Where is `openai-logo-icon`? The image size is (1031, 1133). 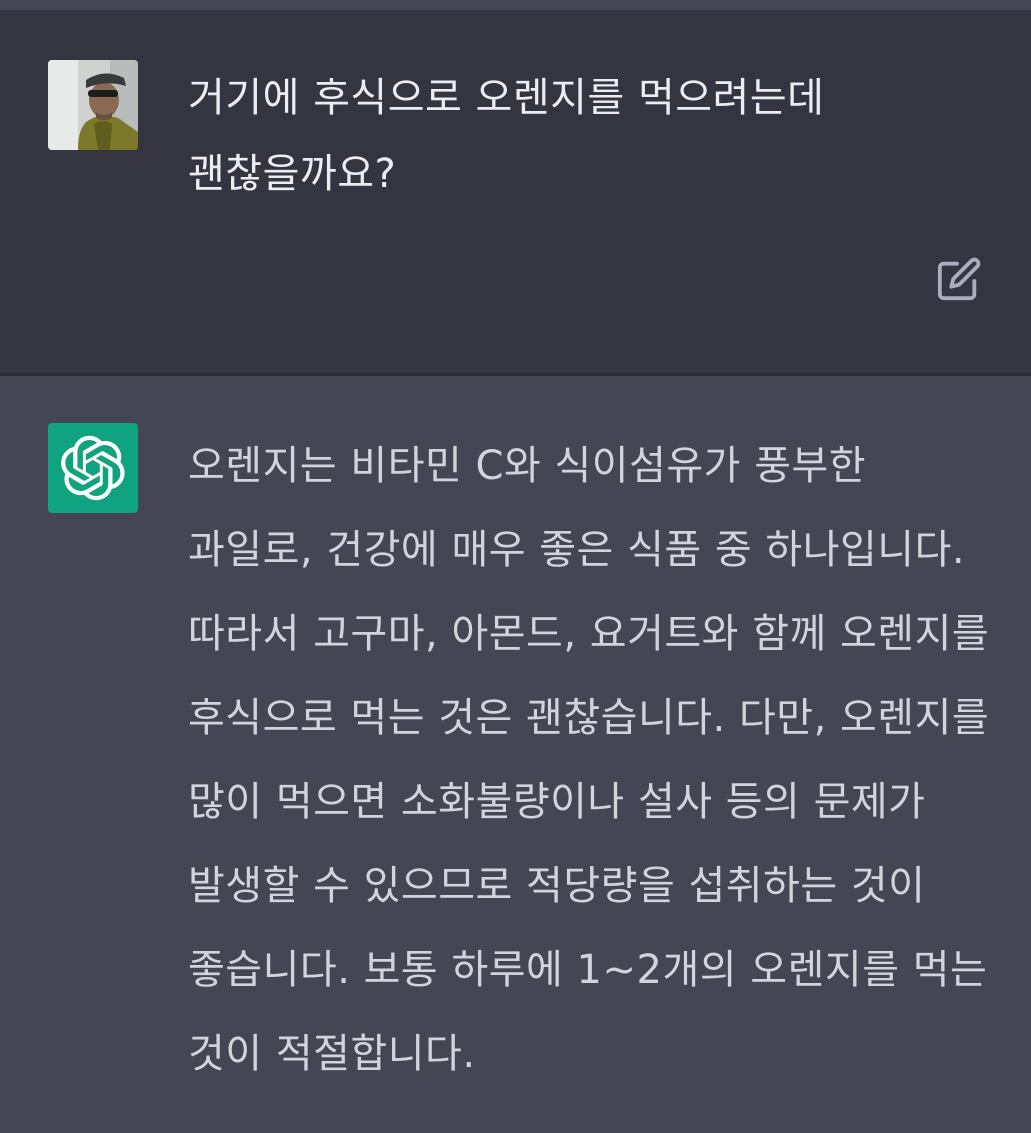 openai-logo-icon is located at coordinates (93, 468).